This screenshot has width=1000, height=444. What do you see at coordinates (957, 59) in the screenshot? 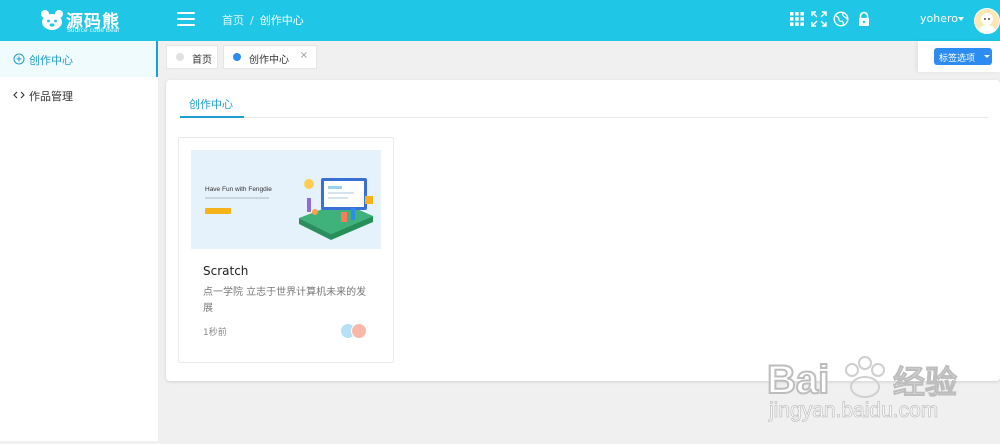
I see `tag-options-label: 标签选项` at bounding box center [957, 59].